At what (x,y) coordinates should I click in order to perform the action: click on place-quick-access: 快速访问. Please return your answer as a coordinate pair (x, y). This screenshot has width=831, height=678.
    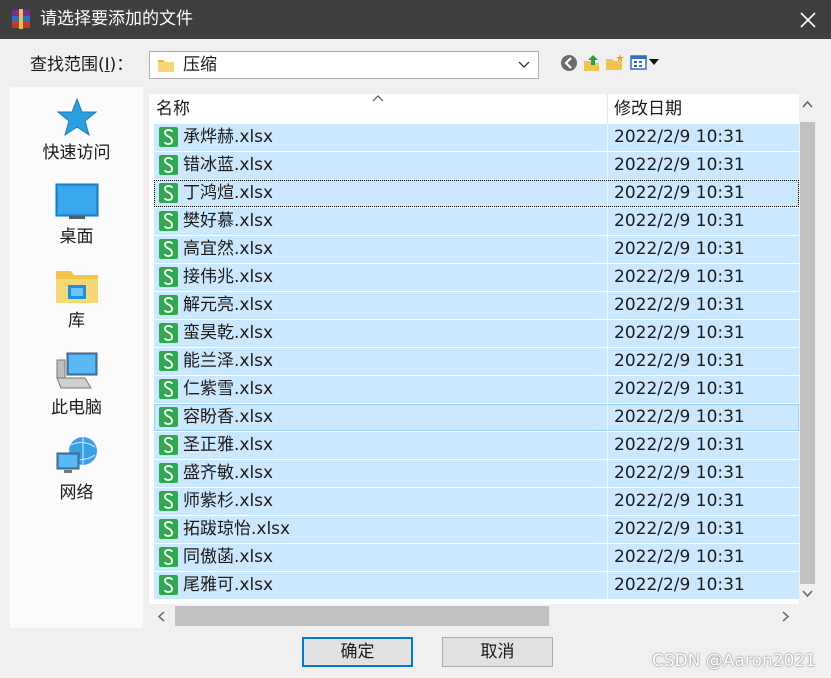
    Looking at the image, I should click on (76, 130).